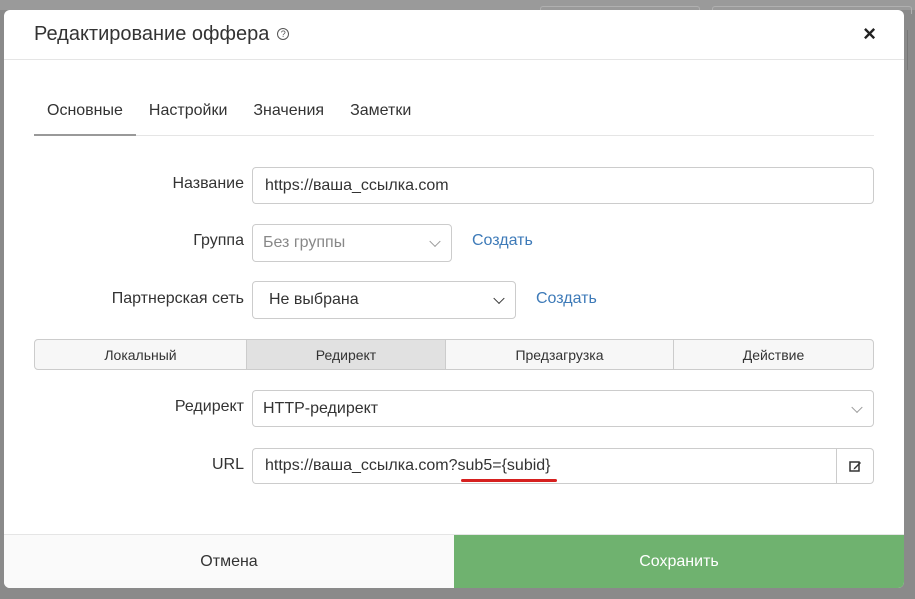 The height and width of the screenshot is (599, 915). Describe the element at coordinates (227, 464) in the screenshot. I see `url-label: URL` at that location.